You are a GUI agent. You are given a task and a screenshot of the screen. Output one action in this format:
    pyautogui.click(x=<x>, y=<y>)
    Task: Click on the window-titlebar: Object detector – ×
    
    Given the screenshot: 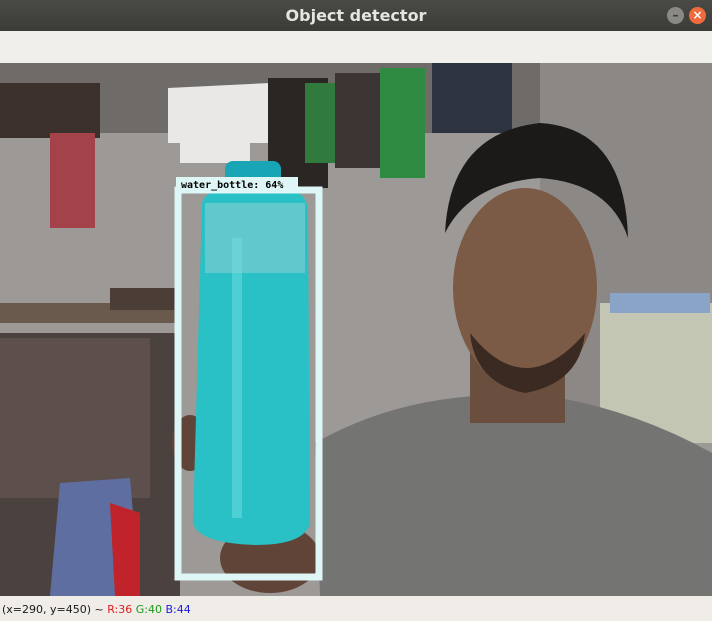 What is the action you would take?
    pyautogui.click(x=356, y=15)
    